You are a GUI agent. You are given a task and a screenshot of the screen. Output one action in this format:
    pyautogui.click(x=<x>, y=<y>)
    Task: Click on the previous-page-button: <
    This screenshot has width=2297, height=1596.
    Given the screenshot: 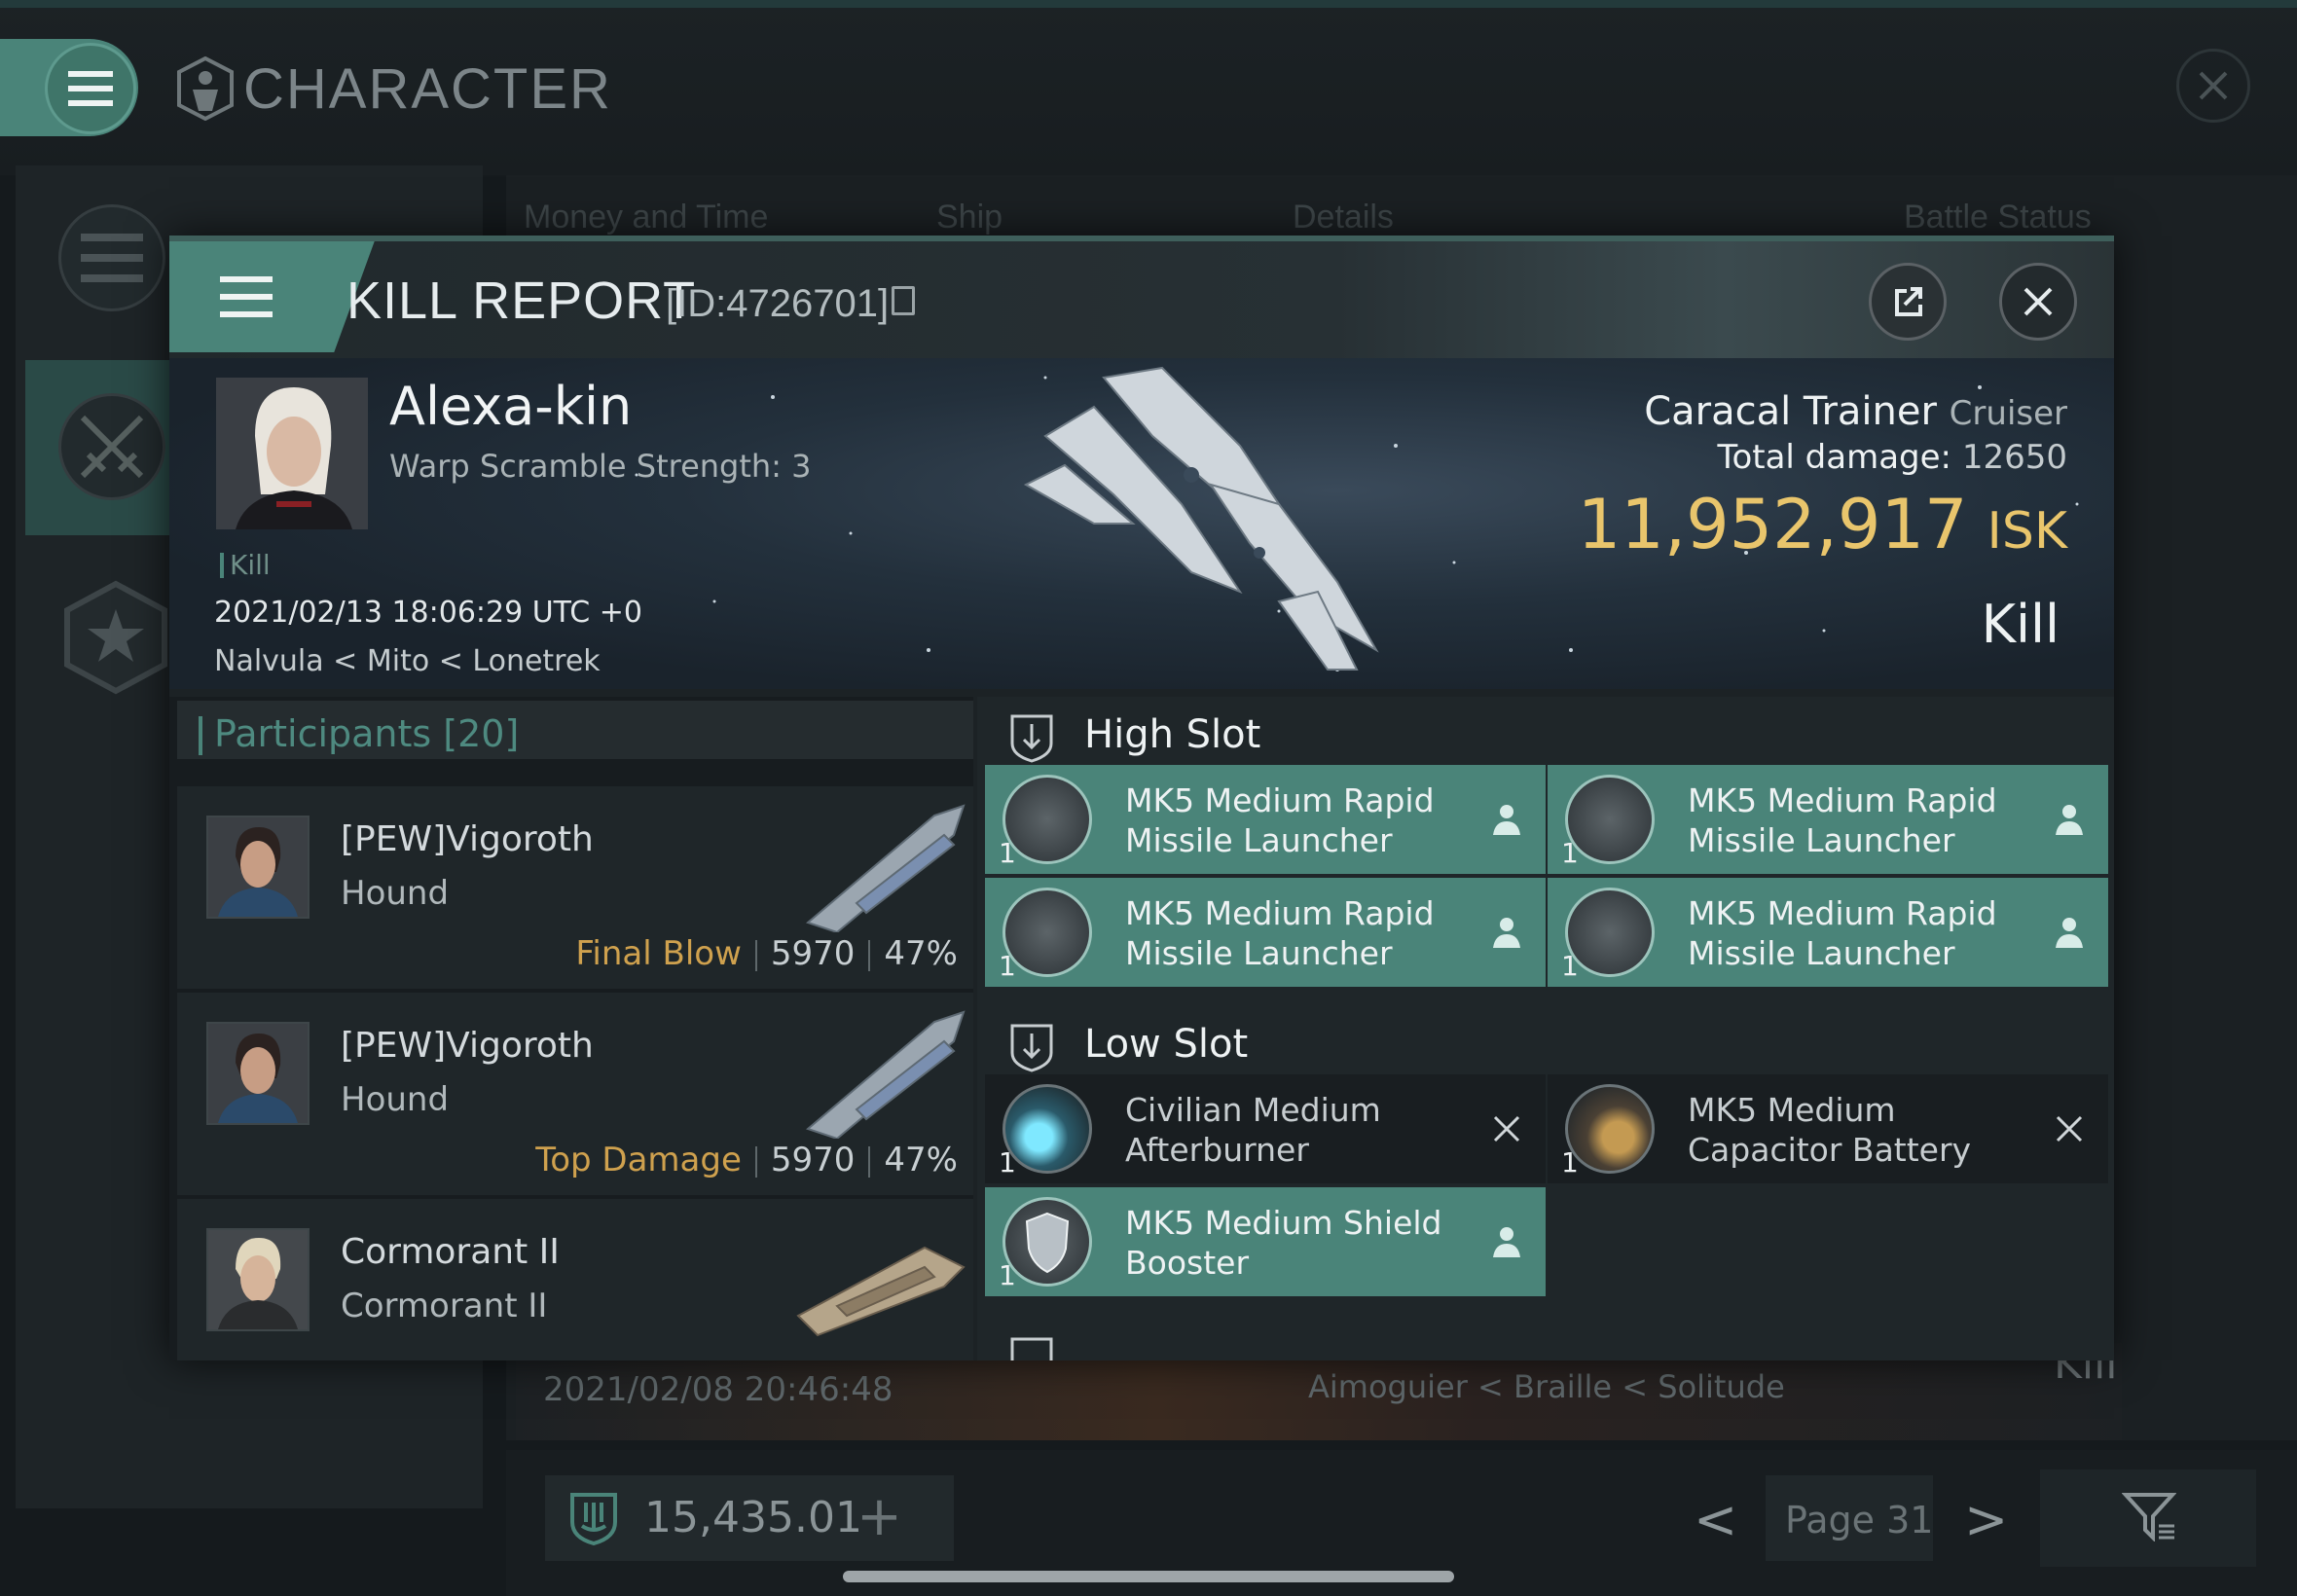 What is the action you would take?
    pyautogui.click(x=1715, y=1519)
    